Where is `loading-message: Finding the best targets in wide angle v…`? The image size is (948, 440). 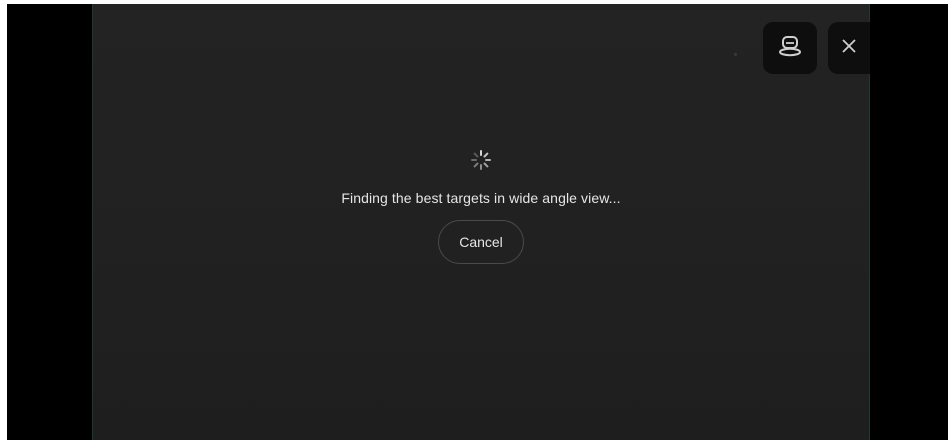 loading-message: Finding the best targets in wide angle v… is located at coordinates (481, 198).